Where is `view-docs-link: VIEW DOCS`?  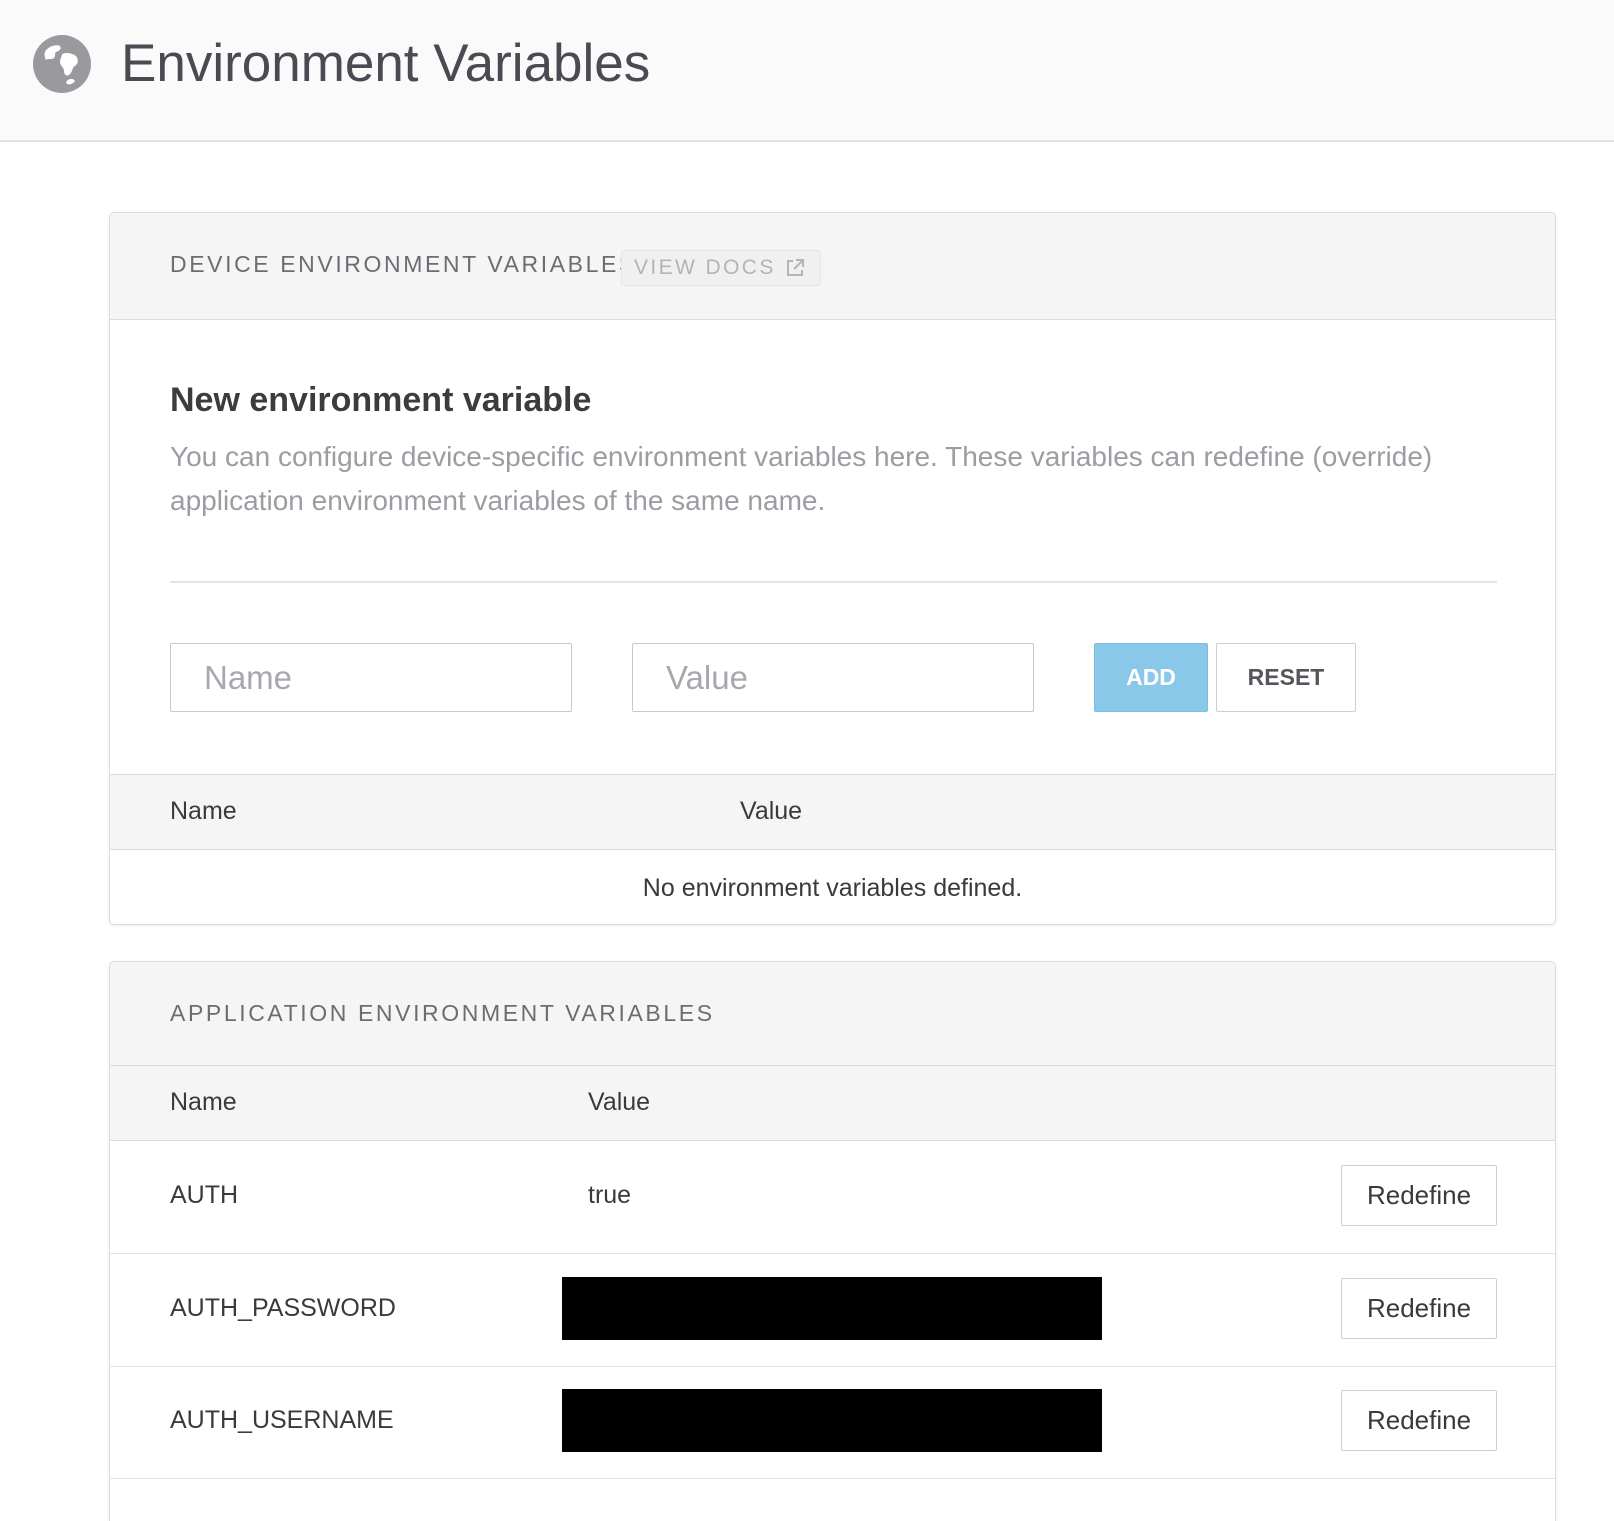
view-docs-link: VIEW DOCS is located at coordinates (721, 268).